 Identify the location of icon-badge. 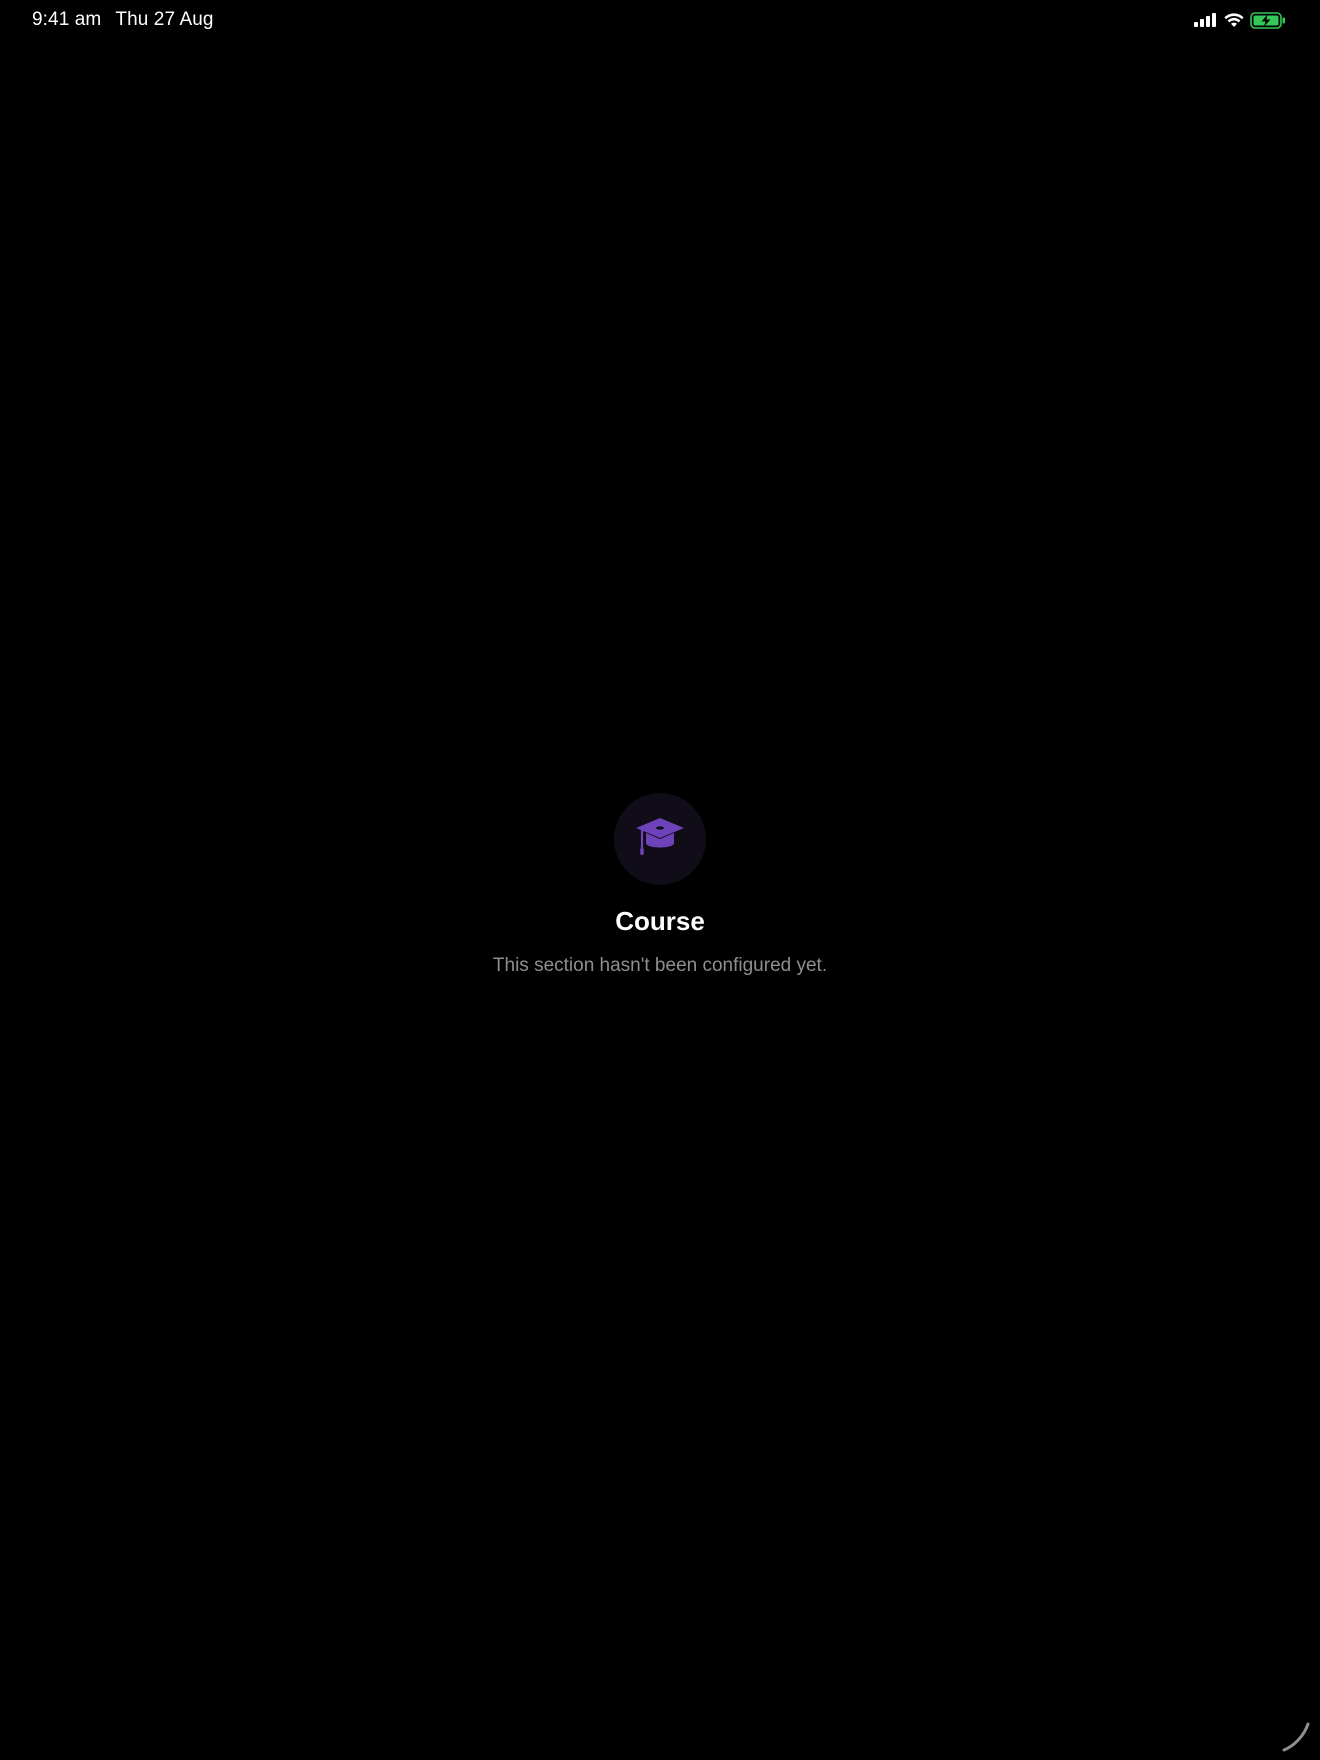
(660, 839).